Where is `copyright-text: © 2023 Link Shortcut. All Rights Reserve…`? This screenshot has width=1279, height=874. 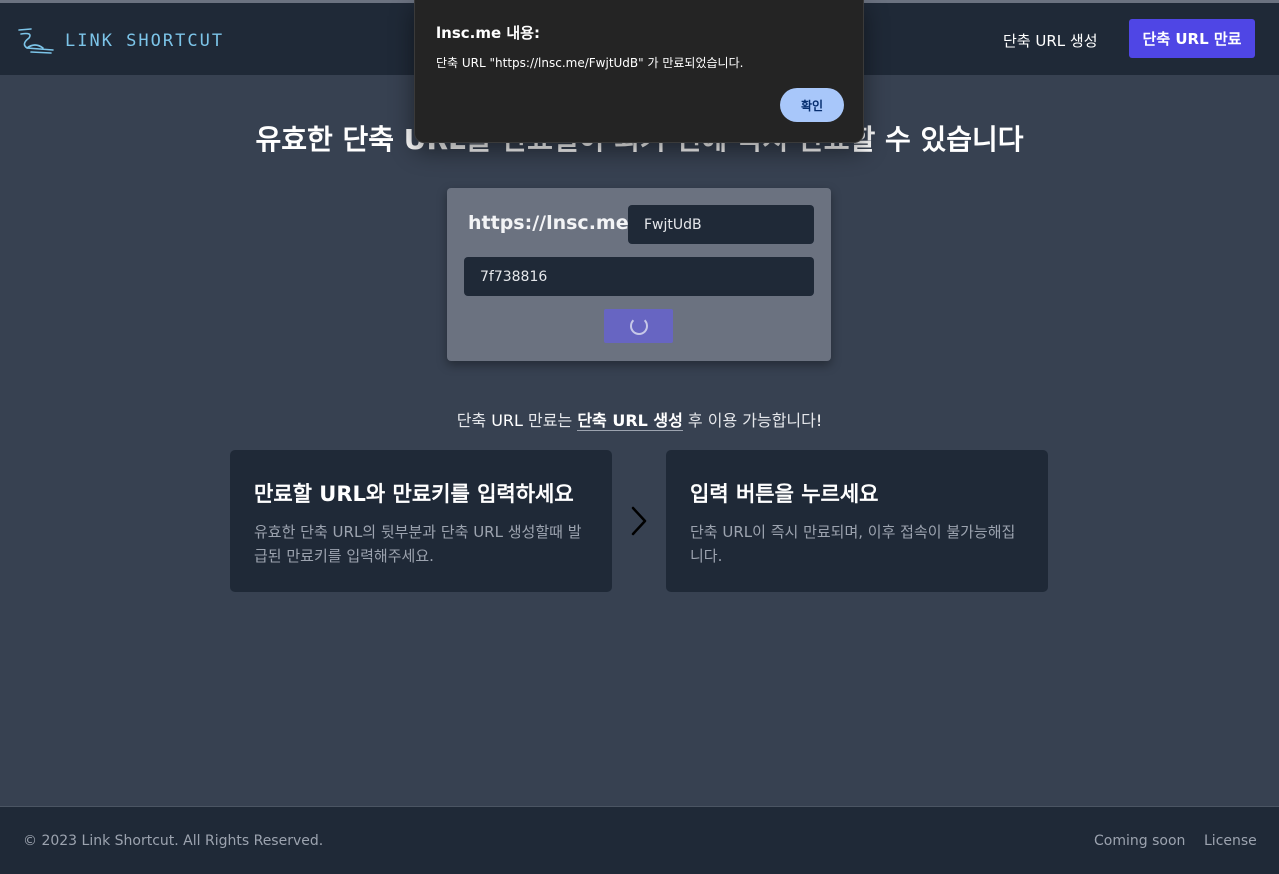
copyright-text: © 2023 Link Shortcut. All Rights Reserve… is located at coordinates (173, 841).